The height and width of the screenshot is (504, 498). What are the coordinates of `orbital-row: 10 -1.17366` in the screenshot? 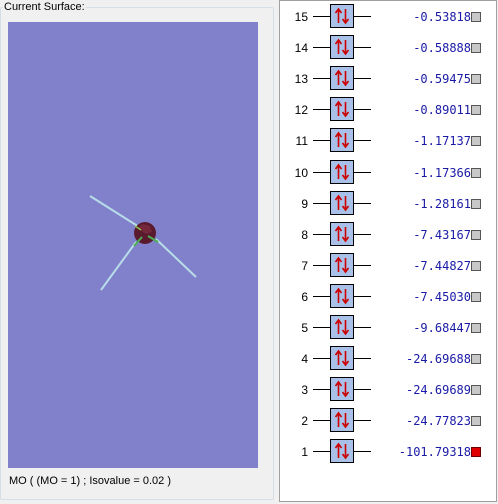 It's located at (388, 173).